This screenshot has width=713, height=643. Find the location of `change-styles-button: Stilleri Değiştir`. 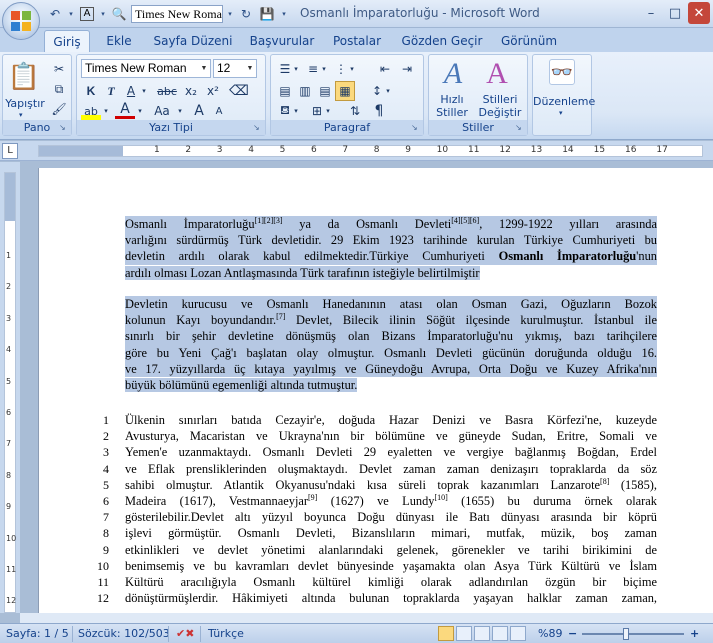

change-styles-button: Stilleri Değiştir is located at coordinates (500, 106).